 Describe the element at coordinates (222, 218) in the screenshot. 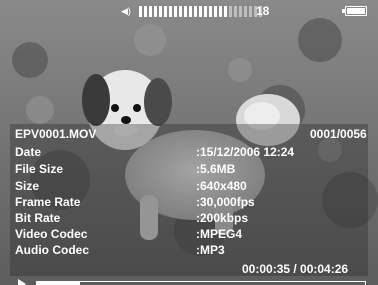

I see `info-value-bit-rate: :200kbps` at that location.